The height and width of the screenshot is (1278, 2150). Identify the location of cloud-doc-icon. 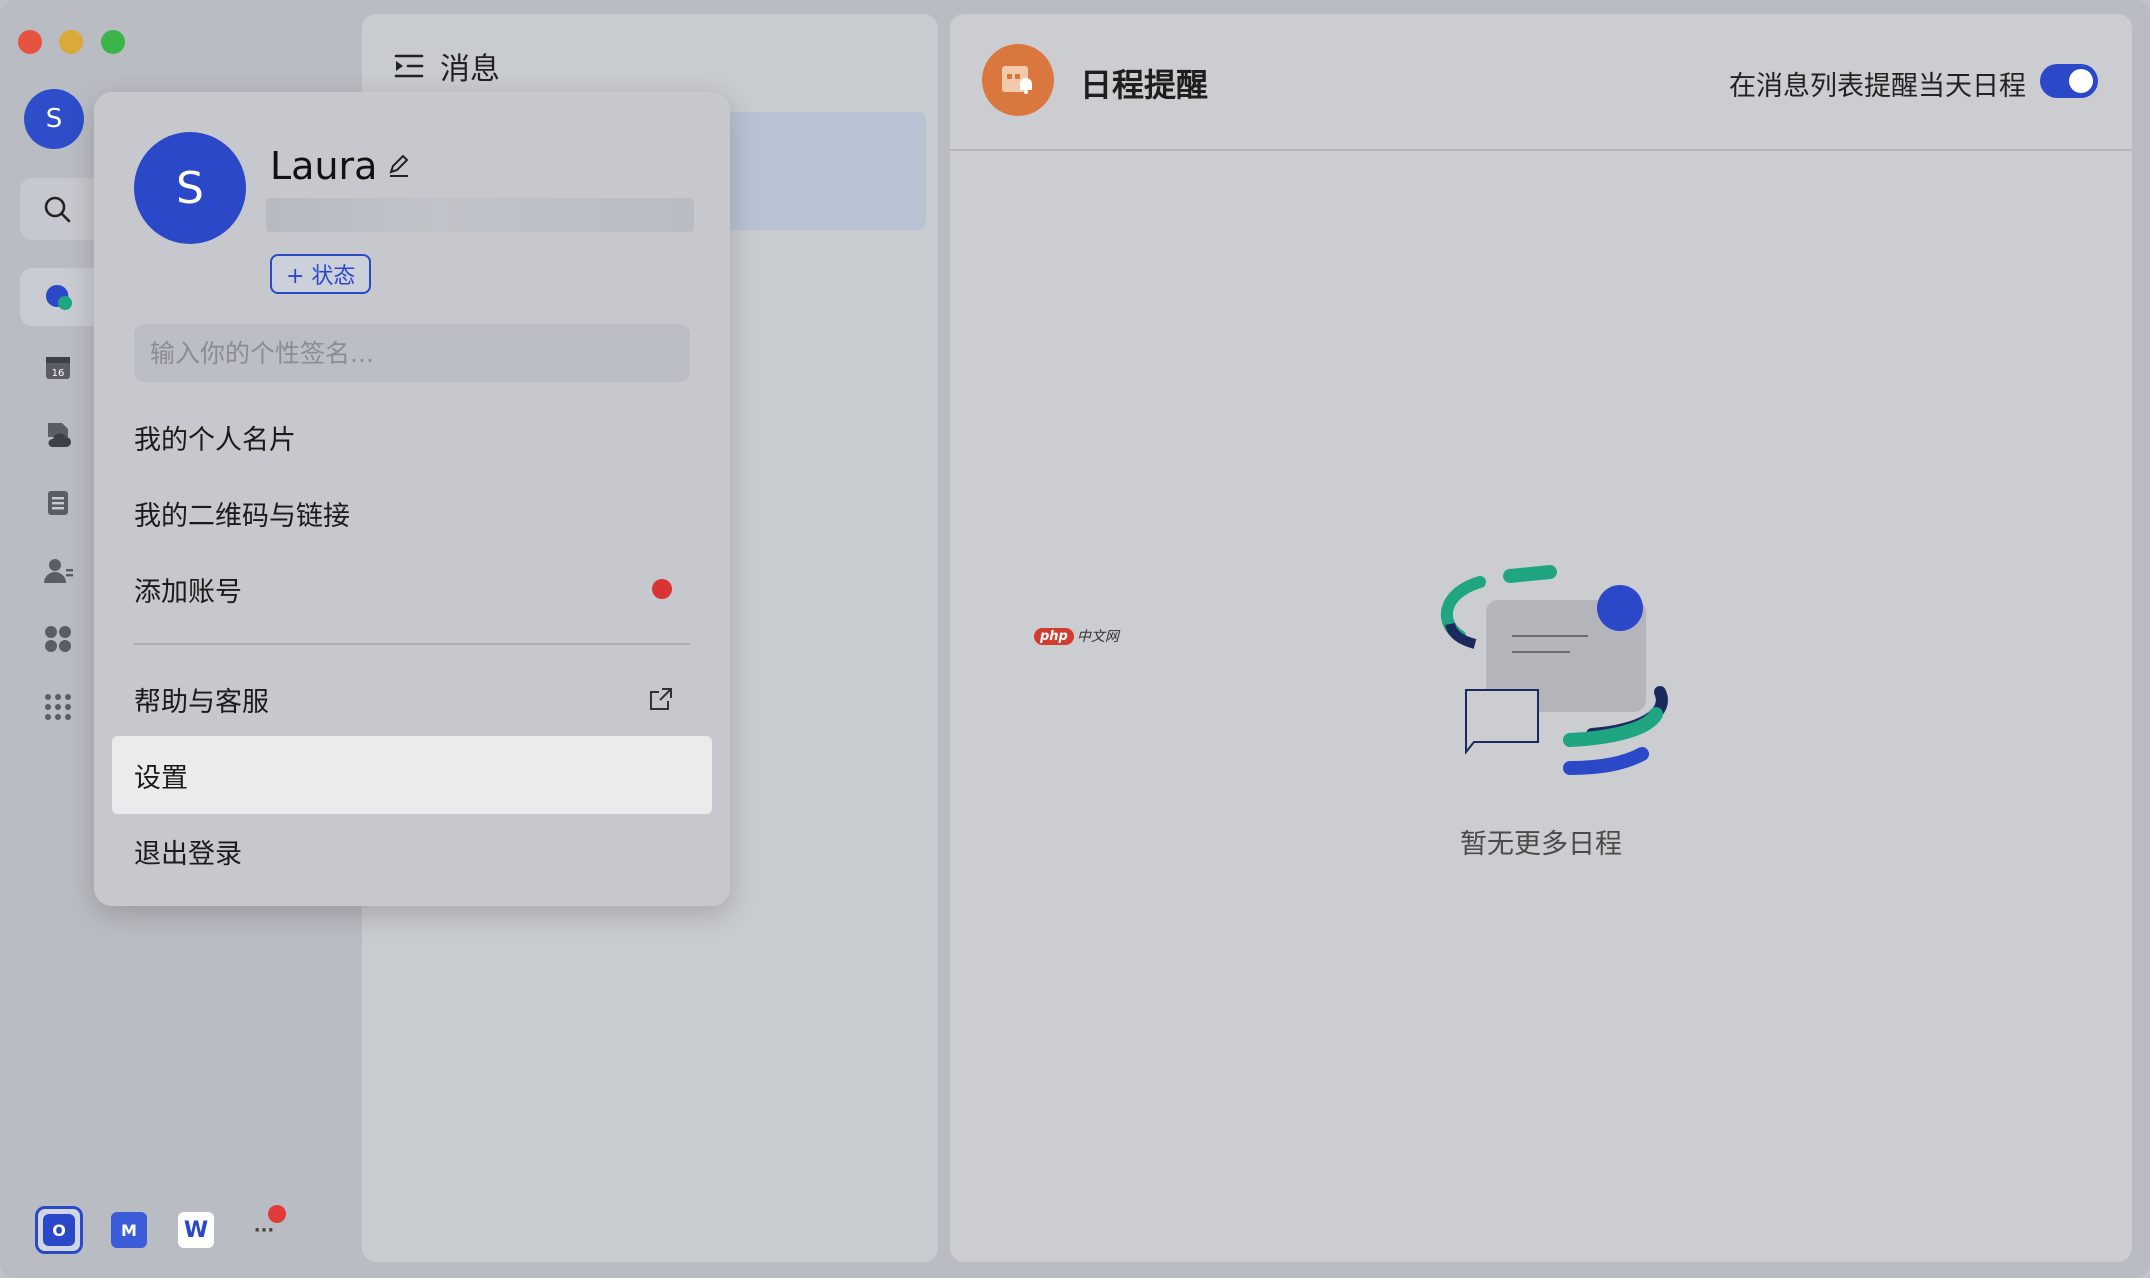
(59, 435).